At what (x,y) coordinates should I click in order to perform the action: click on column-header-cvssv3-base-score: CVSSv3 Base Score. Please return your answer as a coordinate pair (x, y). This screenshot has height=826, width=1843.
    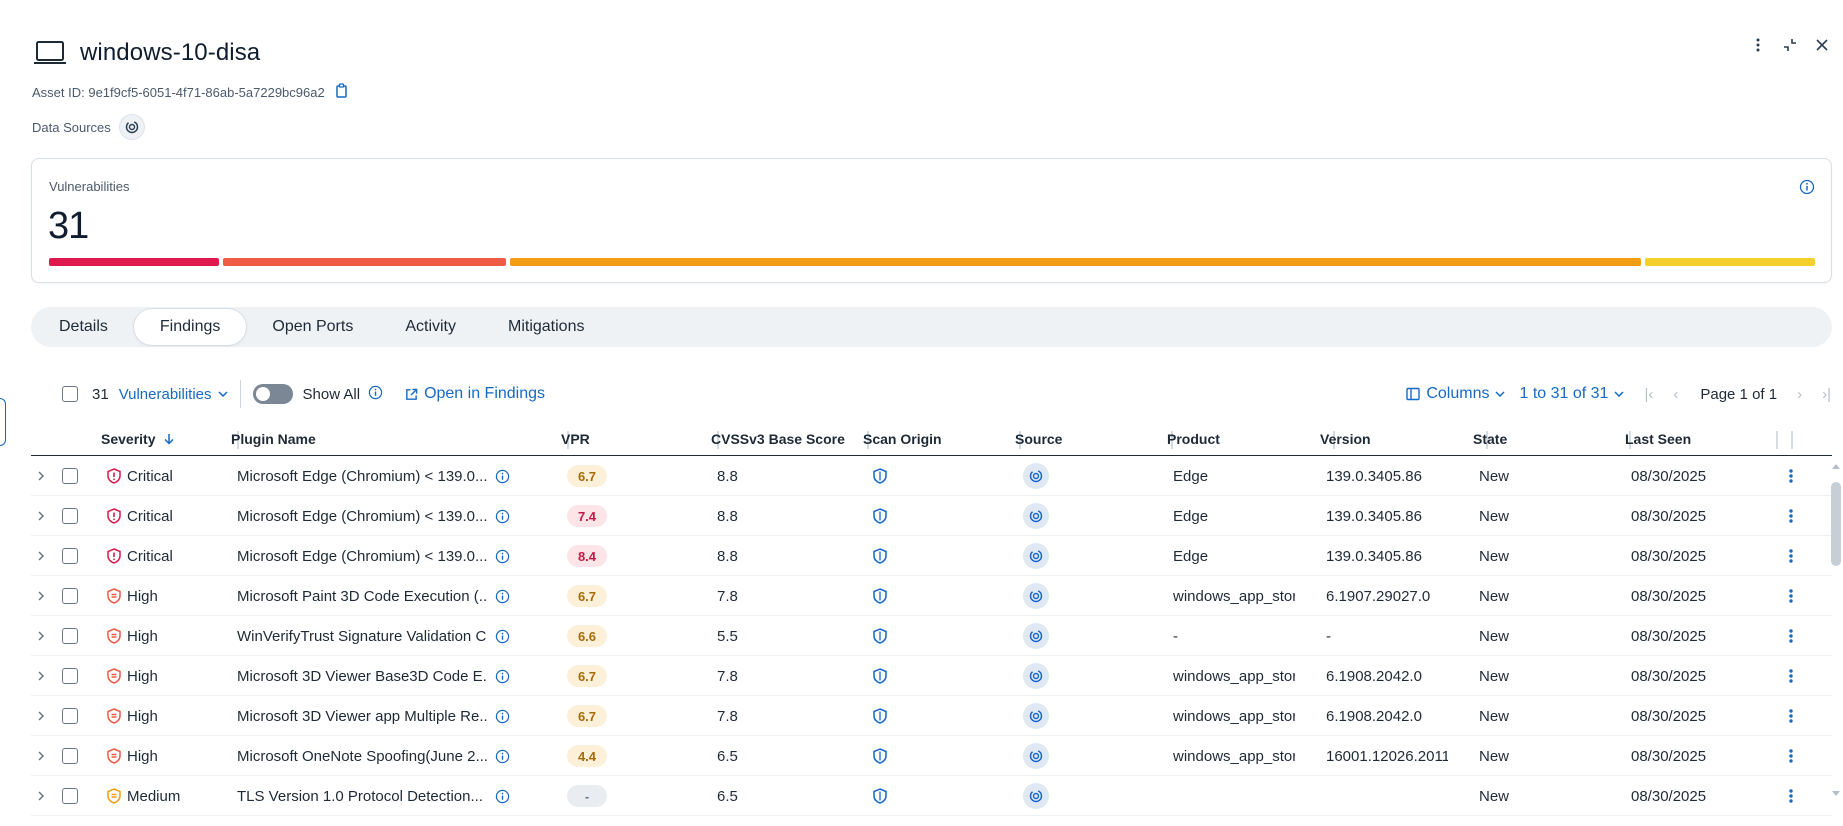
    Looking at the image, I should click on (790, 439).